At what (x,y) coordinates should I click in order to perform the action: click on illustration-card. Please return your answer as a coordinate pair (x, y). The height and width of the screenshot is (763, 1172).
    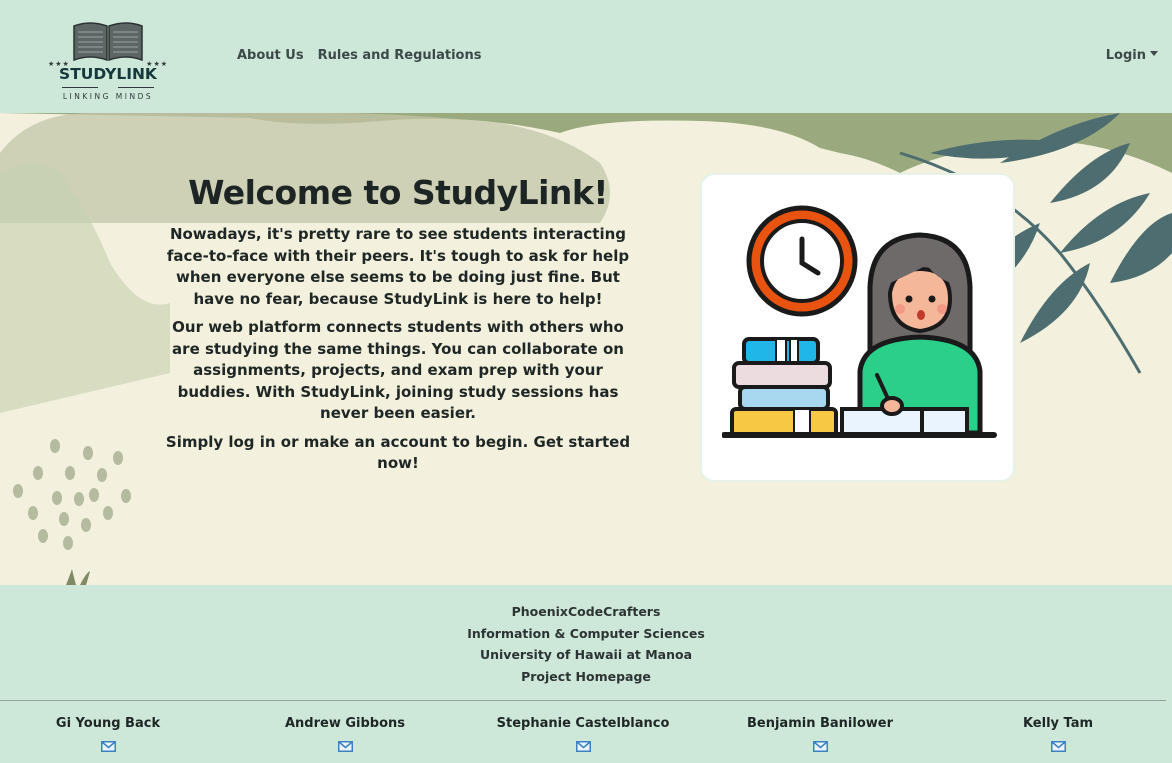
    Looking at the image, I should click on (857, 327).